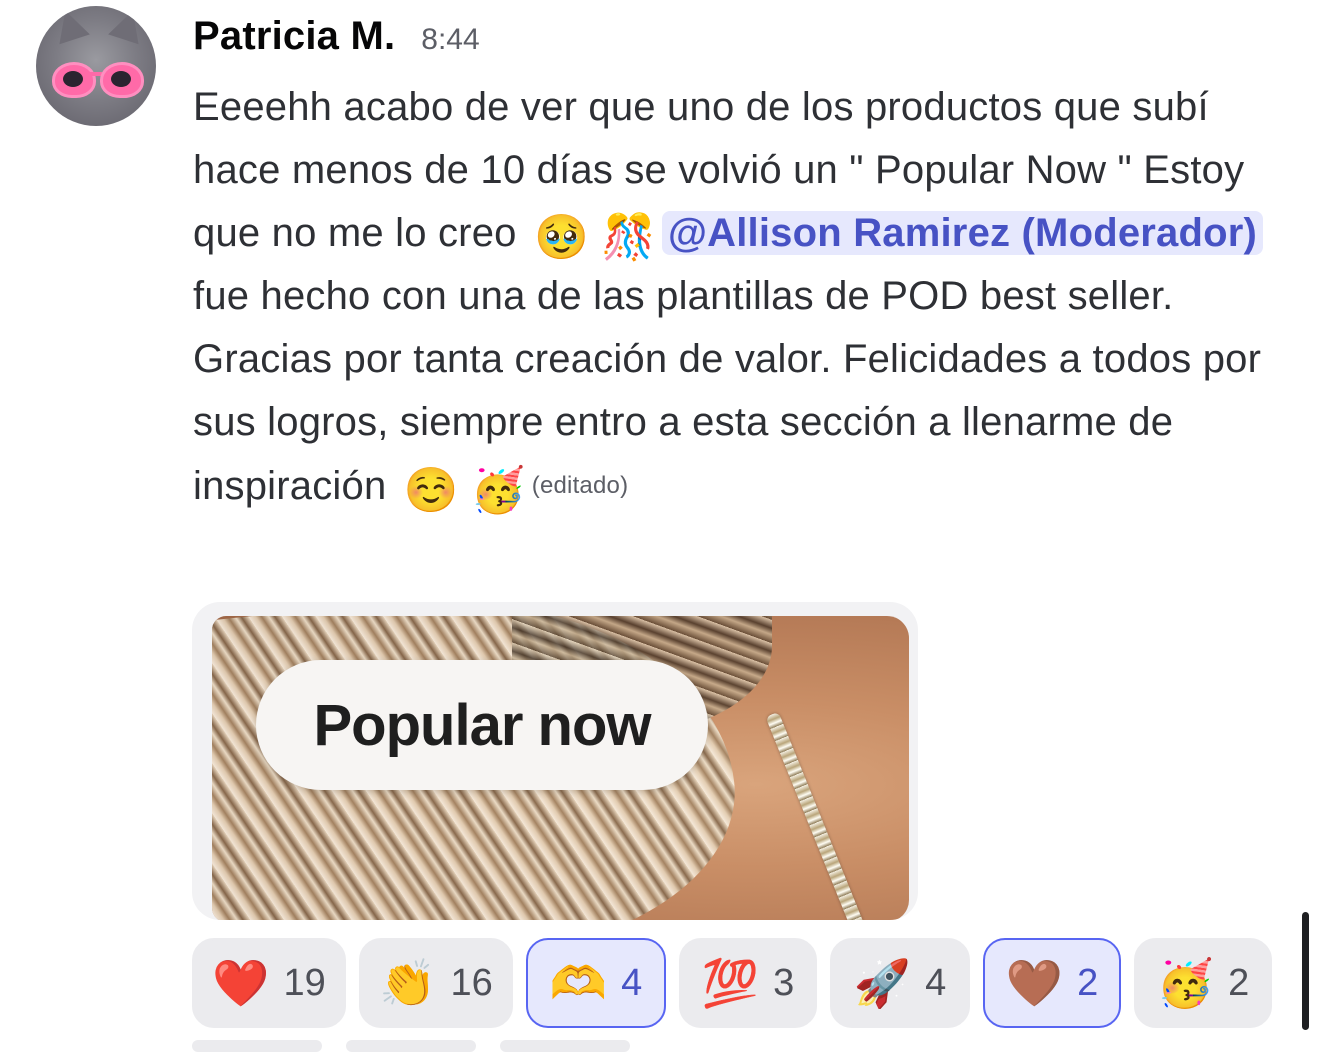 This screenshot has width=1320, height=1052. What do you see at coordinates (471, 982) in the screenshot?
I see `reaction-count: 16` at bounding box center [471, 982].